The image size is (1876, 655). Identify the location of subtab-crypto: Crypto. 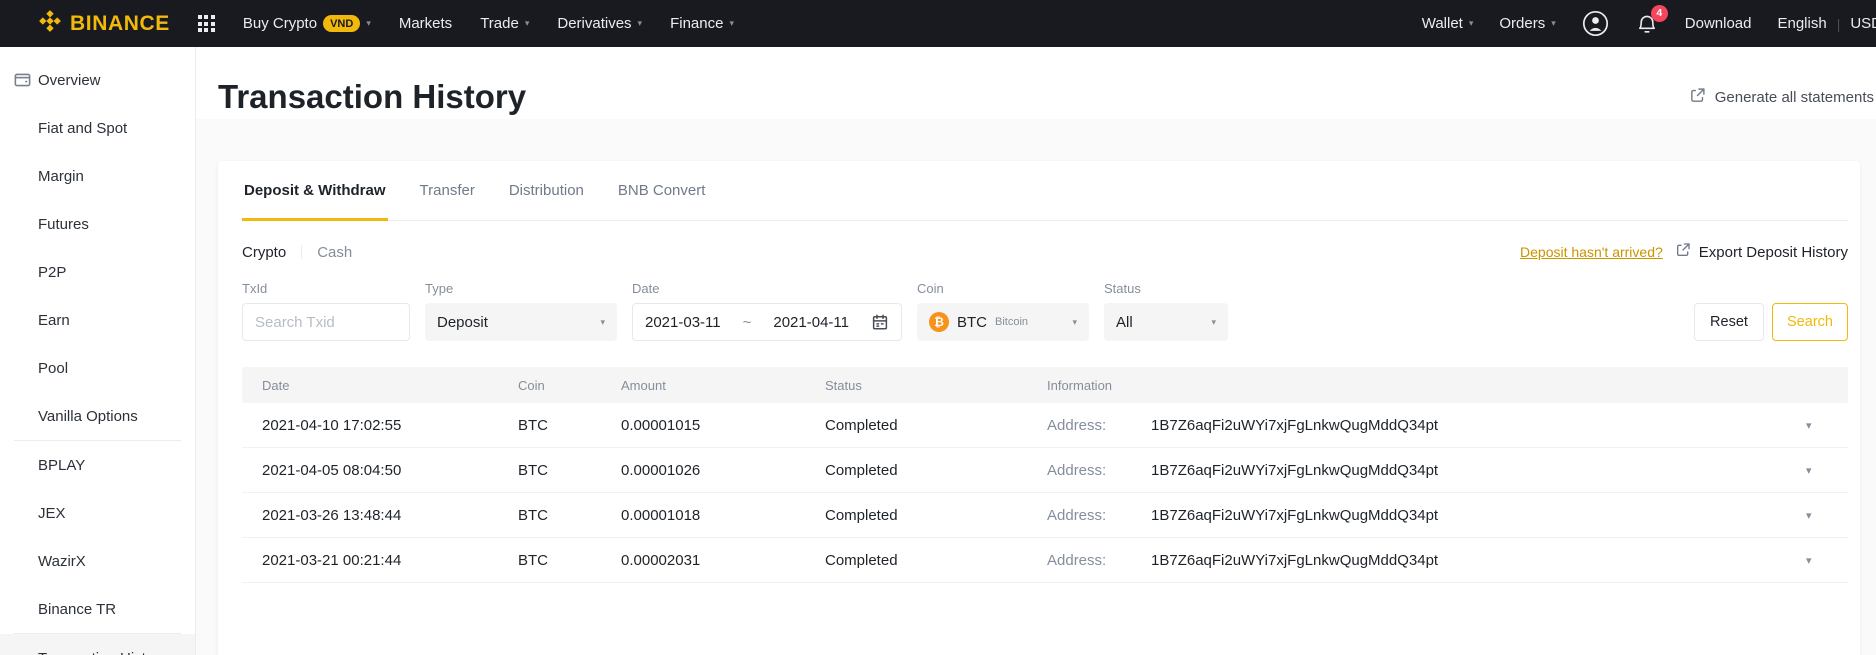
(264, 252).